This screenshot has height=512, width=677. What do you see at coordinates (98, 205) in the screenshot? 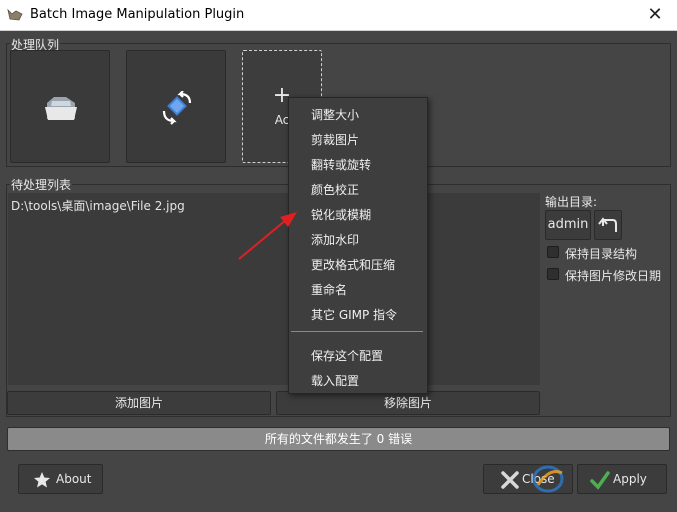
I see `list-item: D:\tools\桌面\image\File 2.jpg` at bounding box center [98, 205].